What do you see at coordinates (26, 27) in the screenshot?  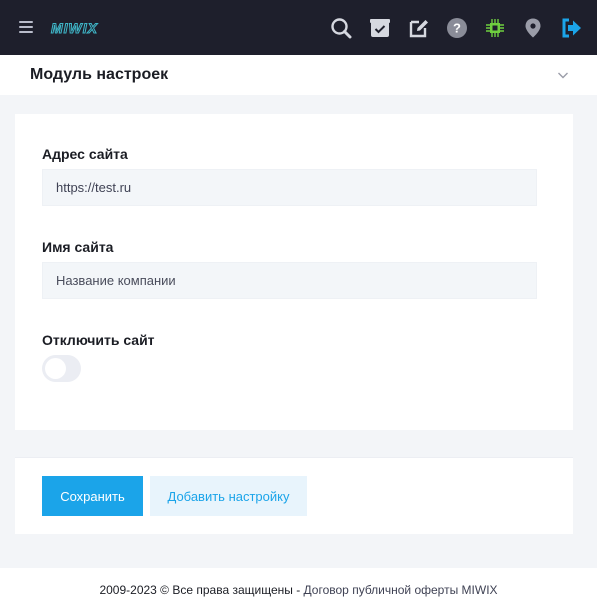 I see `hamburger-menu-icon` at bounding box center [26, 27].